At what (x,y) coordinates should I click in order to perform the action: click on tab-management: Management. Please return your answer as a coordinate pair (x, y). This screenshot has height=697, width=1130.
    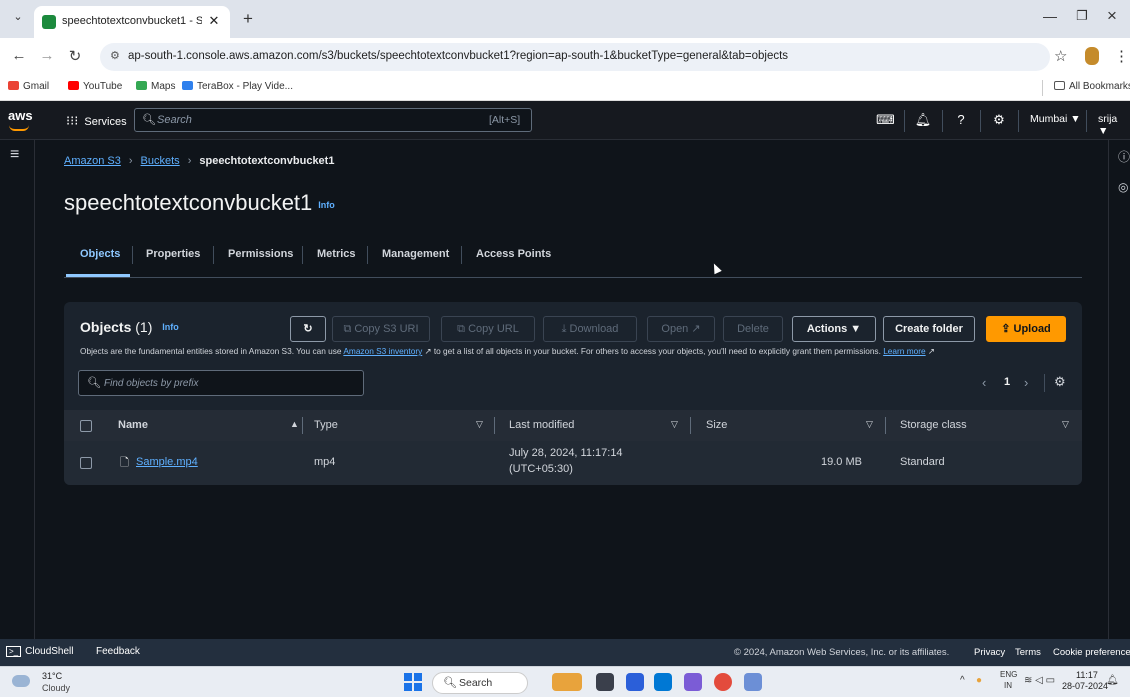
    Looking at the image, I should click on (415, 254).